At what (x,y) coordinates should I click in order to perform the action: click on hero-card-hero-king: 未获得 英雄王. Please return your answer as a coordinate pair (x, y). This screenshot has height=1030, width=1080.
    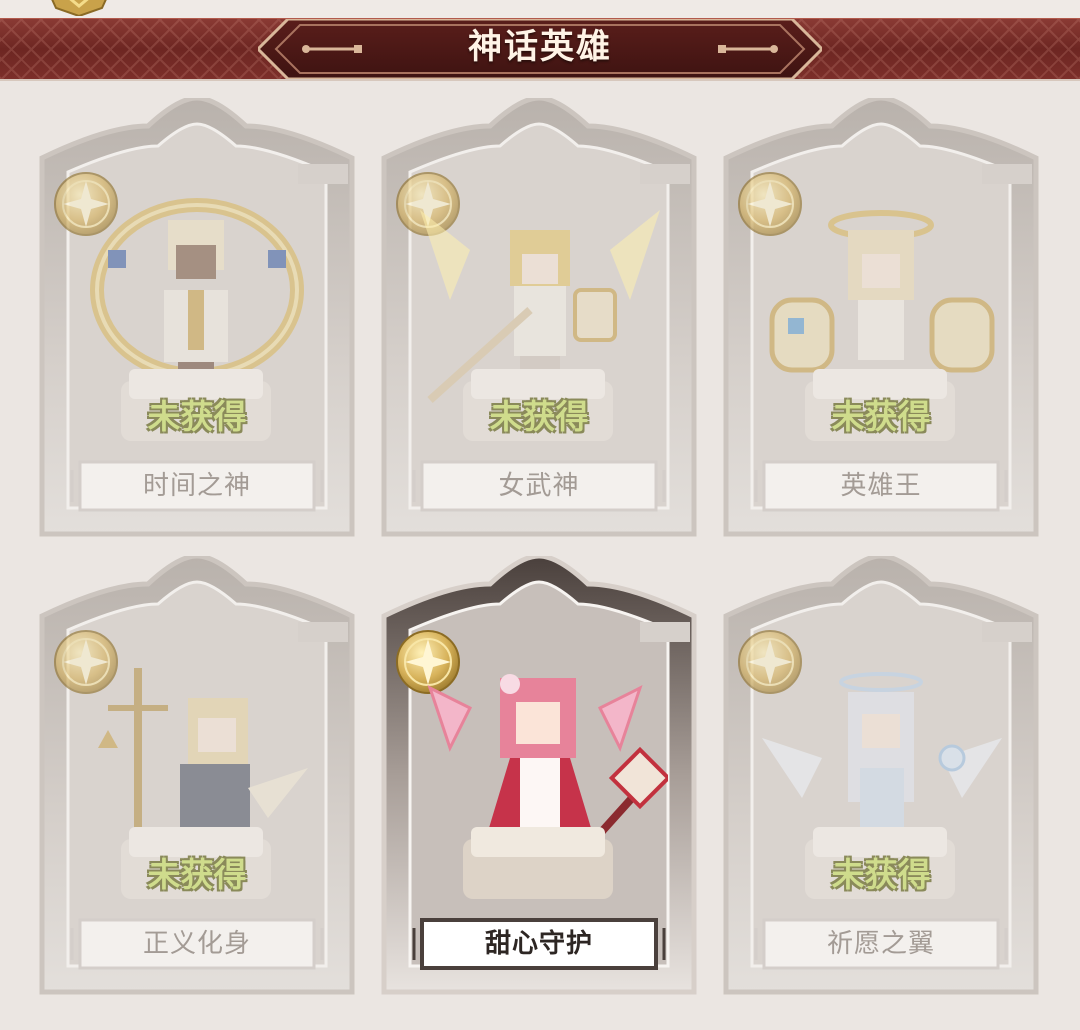
    Looking at the image, I should click on (881, 318).